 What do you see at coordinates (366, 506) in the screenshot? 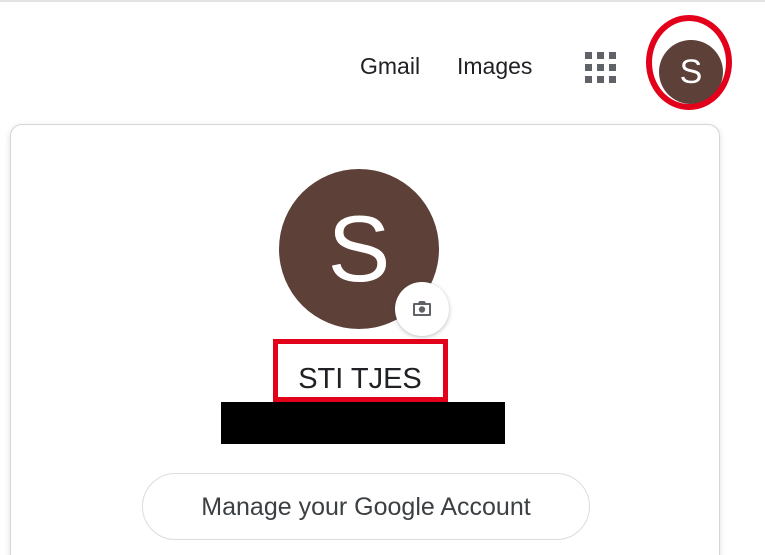
I see `manage-account-button: Manage your Google Account` at bounding box center [366, 506].